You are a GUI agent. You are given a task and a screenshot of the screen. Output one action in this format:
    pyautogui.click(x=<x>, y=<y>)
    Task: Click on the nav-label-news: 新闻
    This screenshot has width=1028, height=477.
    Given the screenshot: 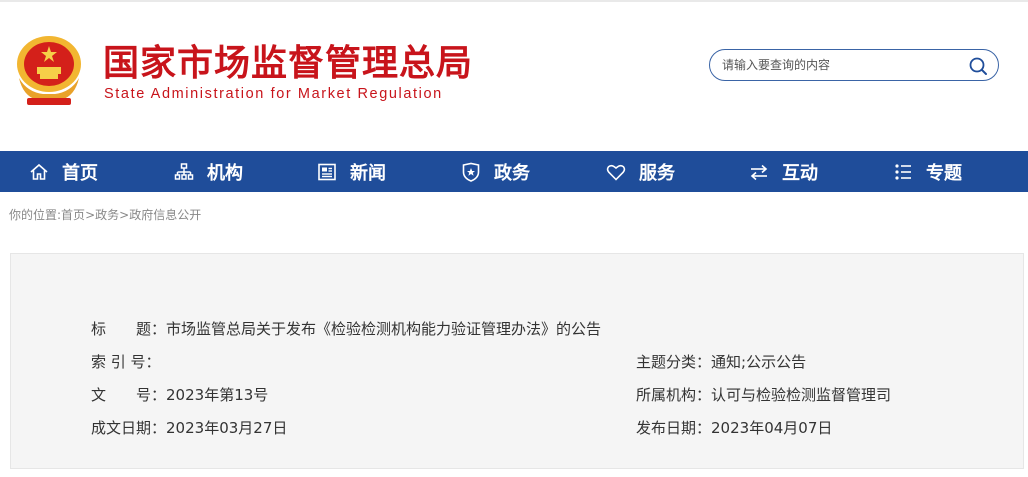 What is the action you would take?
    pyautogui.click(x=368, y=173)
    